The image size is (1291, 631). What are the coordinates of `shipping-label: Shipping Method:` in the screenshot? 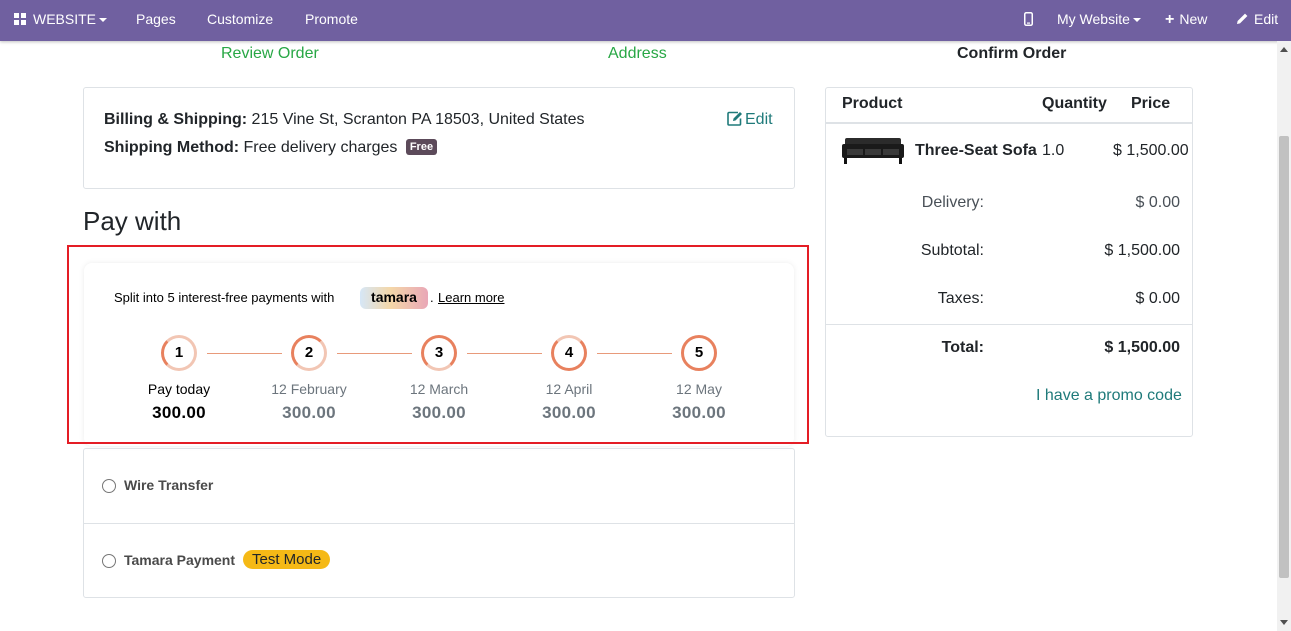 It's located at (172, 147).